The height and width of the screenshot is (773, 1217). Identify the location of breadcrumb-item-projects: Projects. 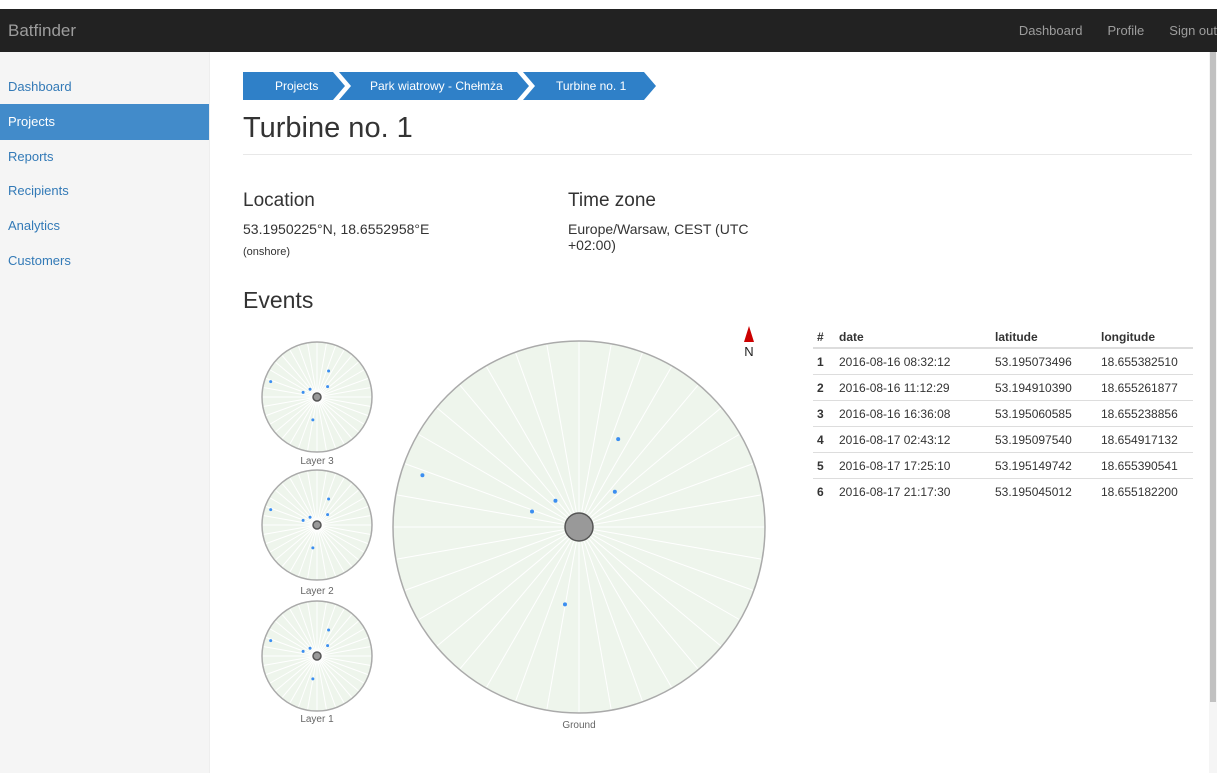
(294, 86).